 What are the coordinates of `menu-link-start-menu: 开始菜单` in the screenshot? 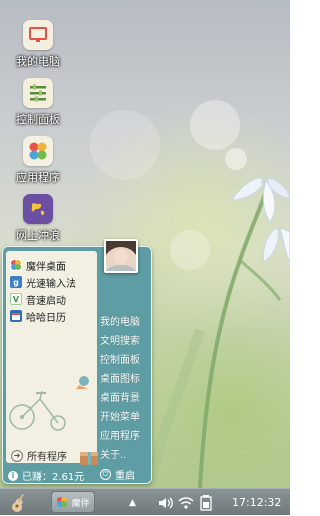 It's located at (120, 415).